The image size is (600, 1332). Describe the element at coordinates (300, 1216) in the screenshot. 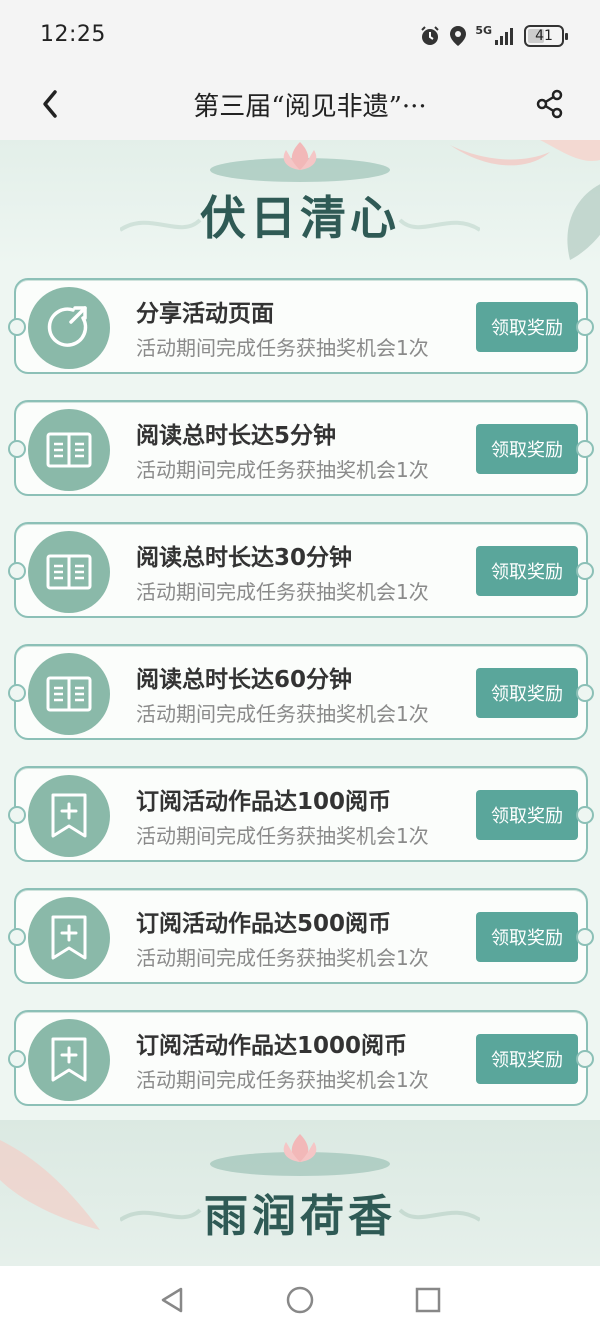

I see `banner-bottom-title: 雨润荷香` at that location.